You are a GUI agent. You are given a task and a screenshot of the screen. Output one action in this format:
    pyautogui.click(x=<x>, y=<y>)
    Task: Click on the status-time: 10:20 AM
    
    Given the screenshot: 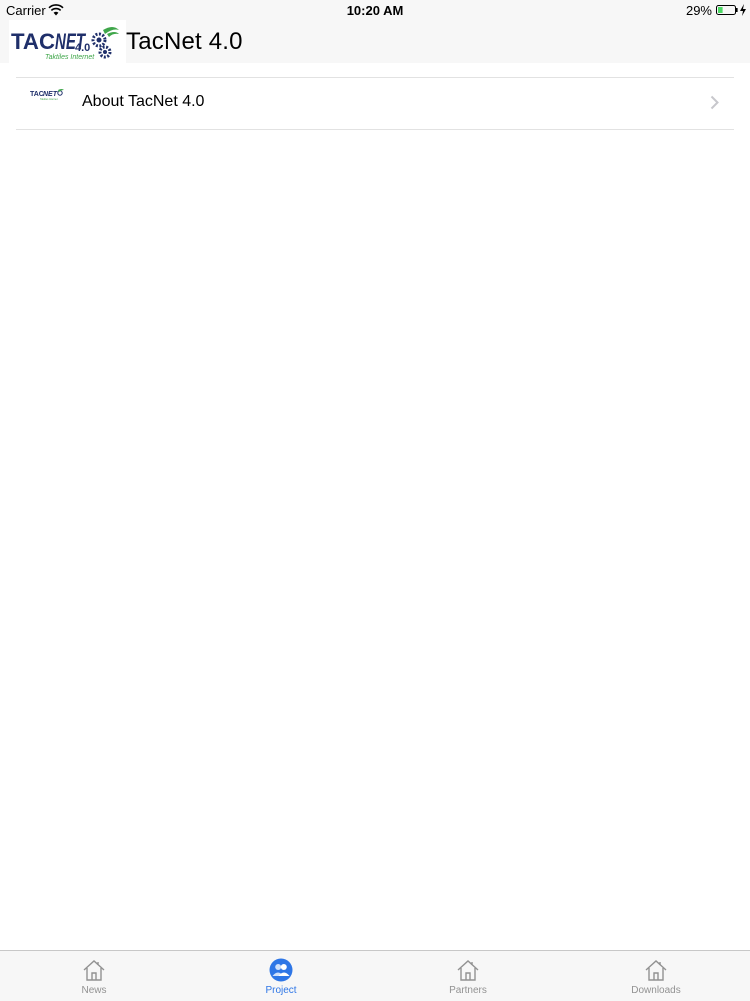 What is the action you would take?
    pyautogui.click(x=375, y=10)
    